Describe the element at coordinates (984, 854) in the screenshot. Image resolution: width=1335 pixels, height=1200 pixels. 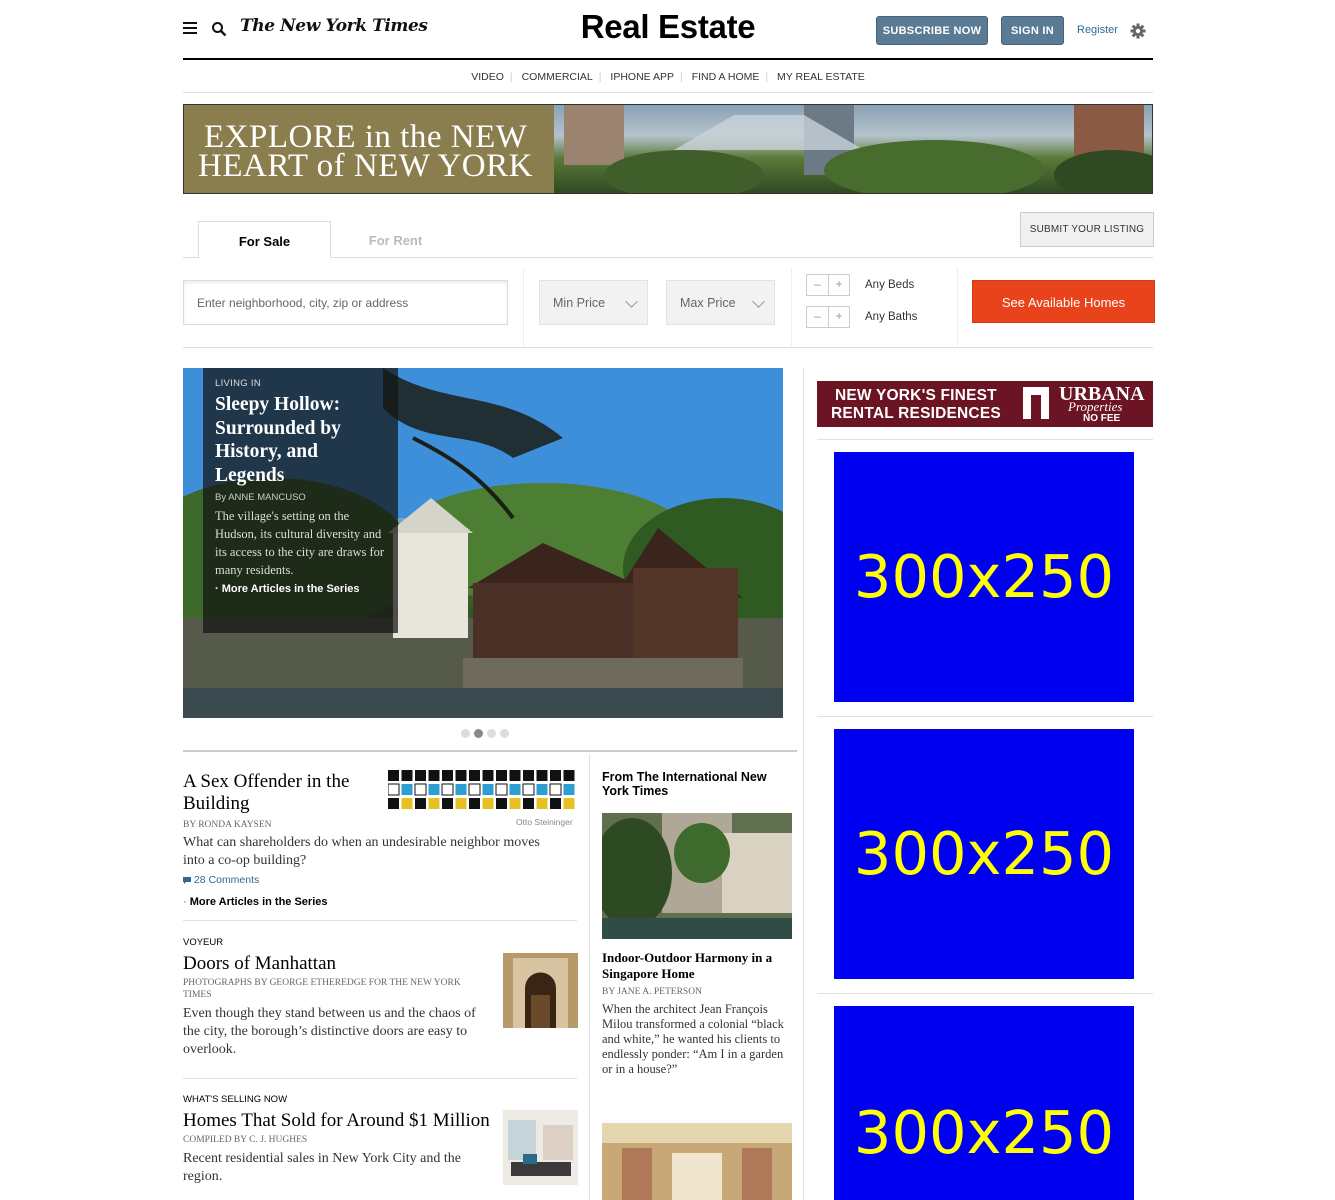
I see `ad-placeholder-2: 300x250` at that location.